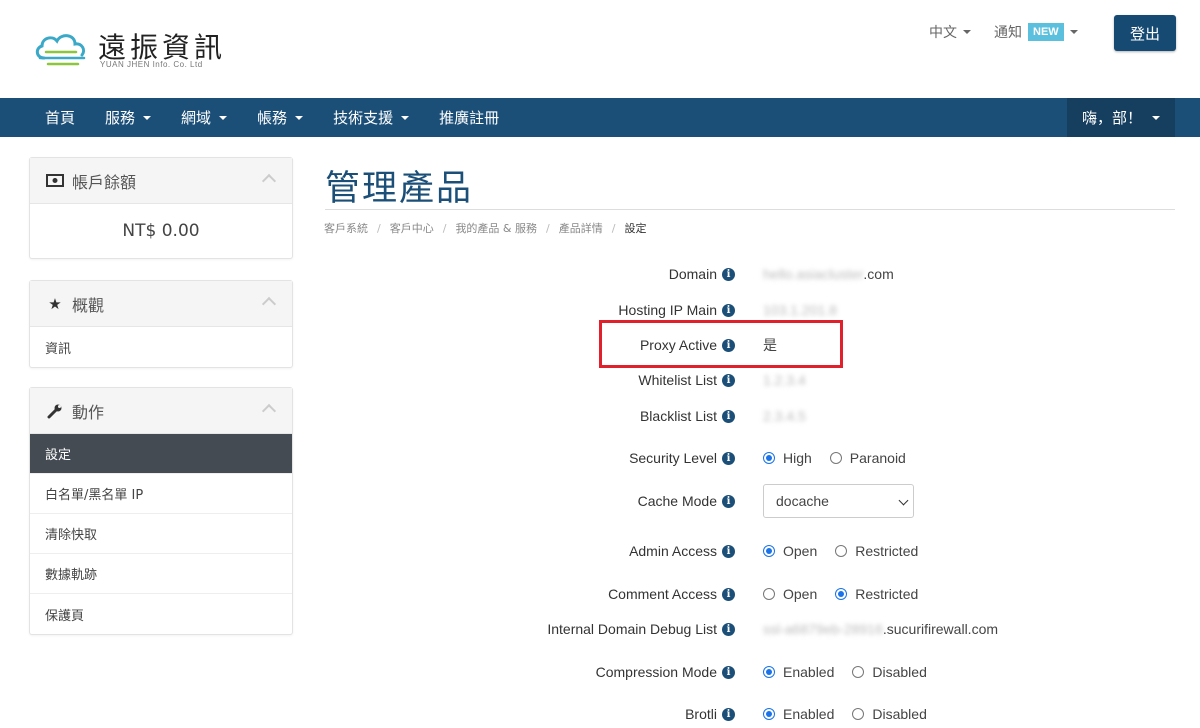 The height and width of the screenshot is (728, 1200). I want to click on panel-title: 概觀, so click(88, 305).